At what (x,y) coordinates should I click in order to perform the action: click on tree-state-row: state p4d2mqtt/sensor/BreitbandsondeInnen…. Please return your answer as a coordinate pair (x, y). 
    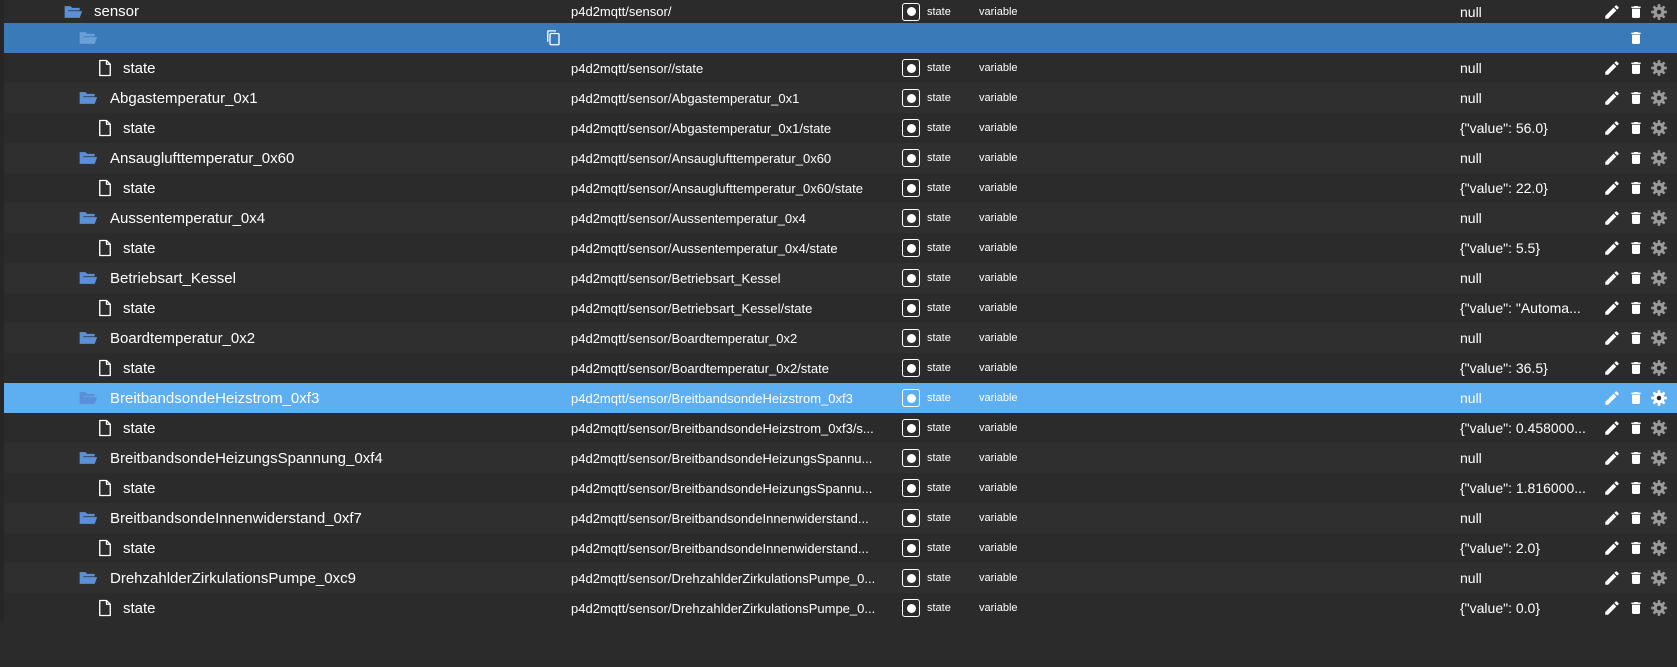
    Looking at the image, I should click on (838, 548).